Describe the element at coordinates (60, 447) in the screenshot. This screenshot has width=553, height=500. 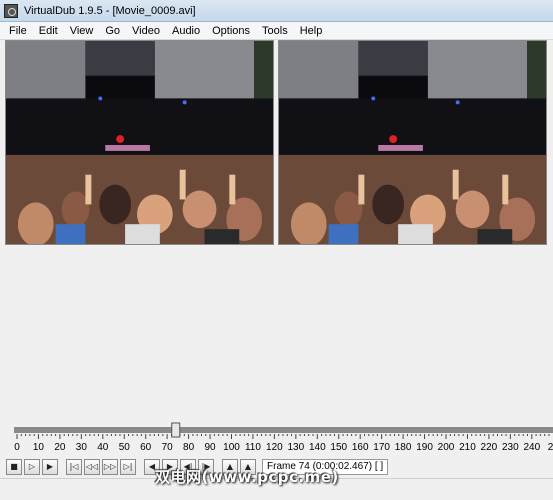
I see `timeline-tick-label: 20` at that location.